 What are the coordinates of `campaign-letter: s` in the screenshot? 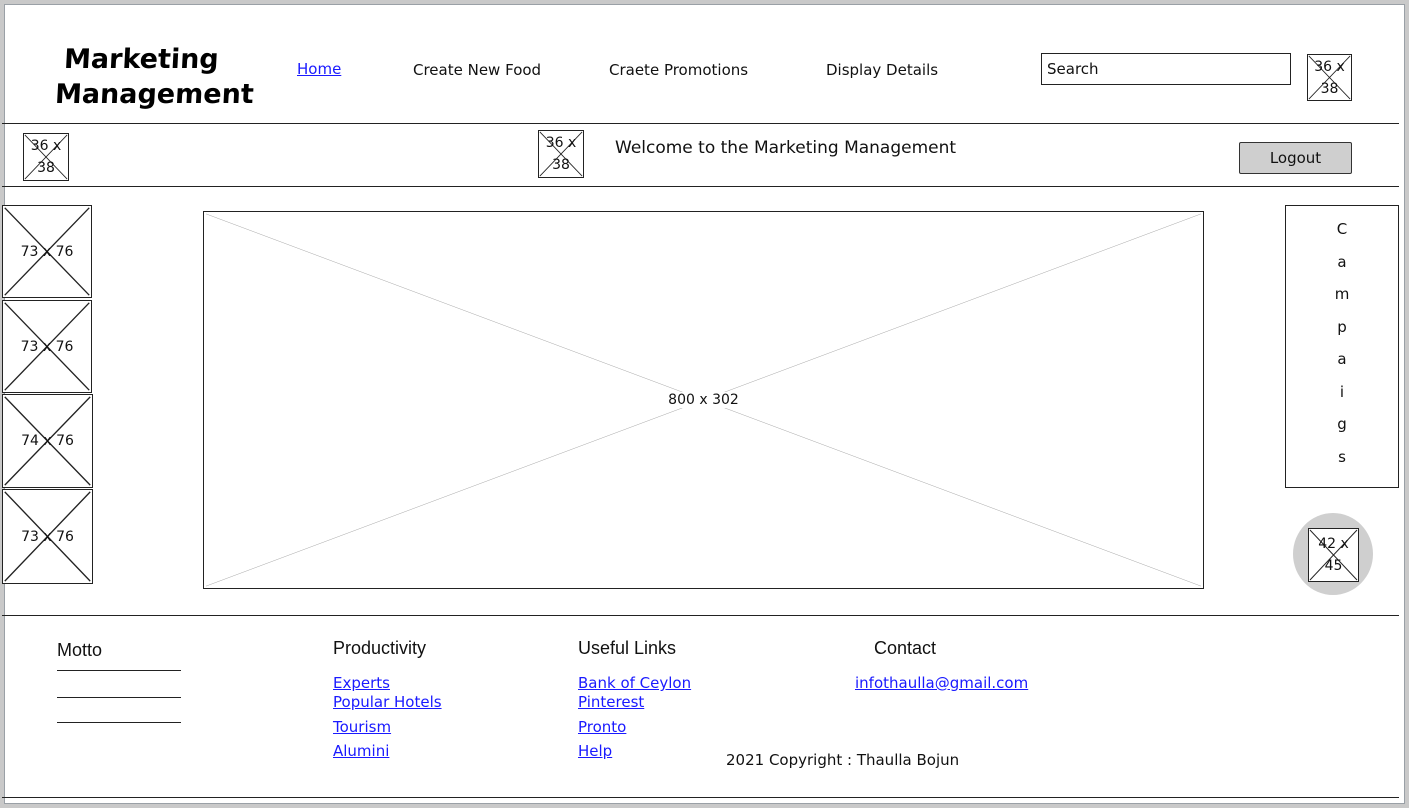 It's located at (1342, 456).